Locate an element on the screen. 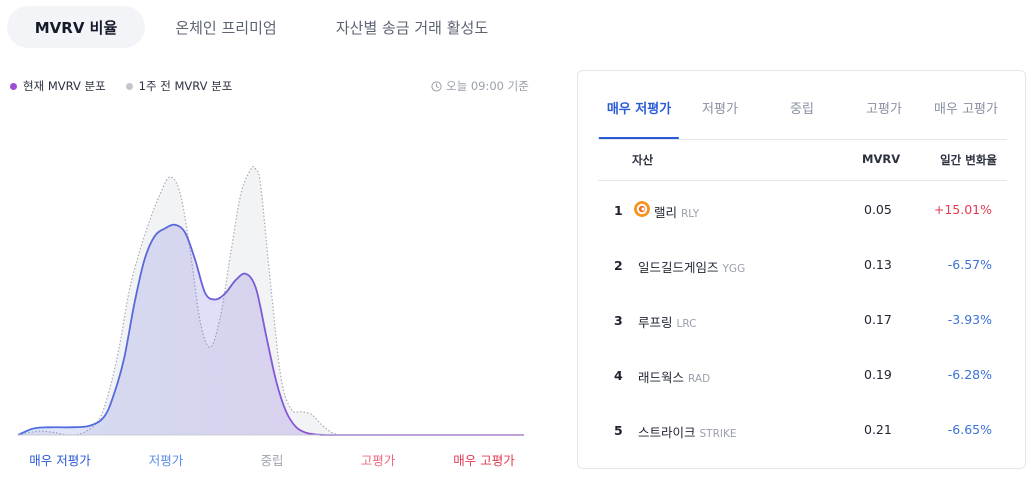 The image size is (1036, 480). asset-name-text: 랠리 is located at coordinates (666, 212).